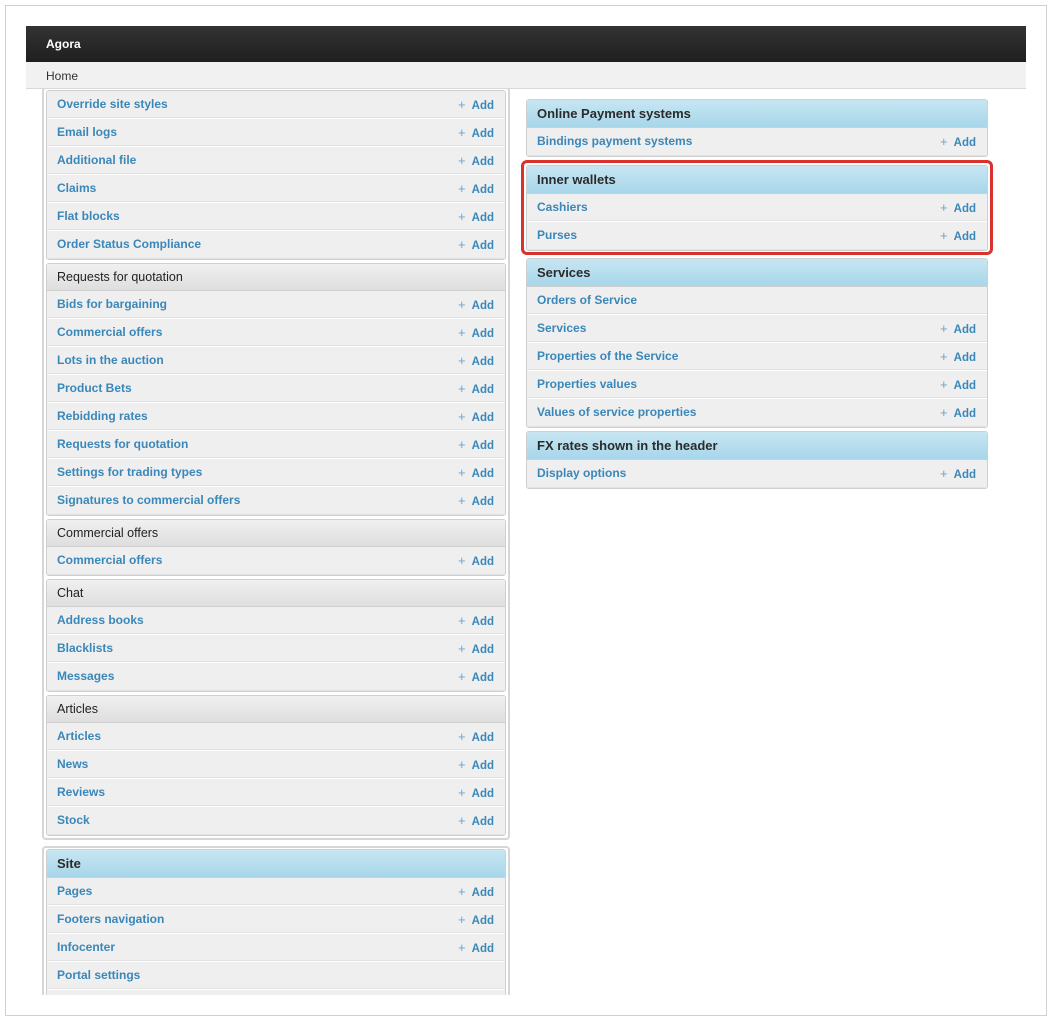  What do you see at coordinates (614, 141) in the screenshot?
I see `model-link: Bindings payment systems` at bounding box center [614, 141].